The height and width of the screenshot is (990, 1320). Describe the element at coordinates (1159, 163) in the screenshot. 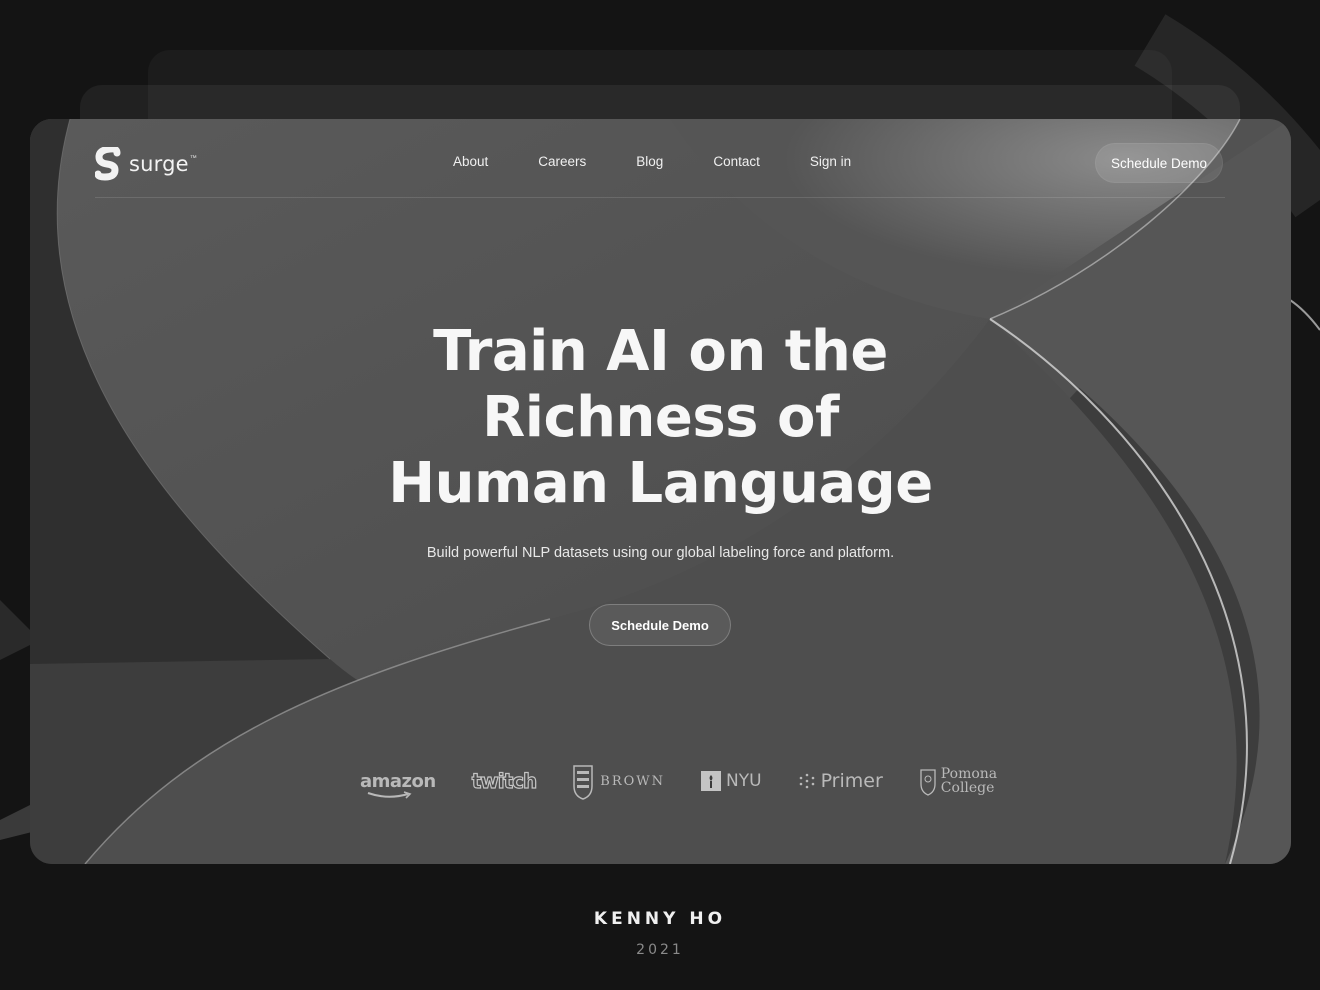

I see `nav-schedule-demo-button: Schedule Demo` at that location.